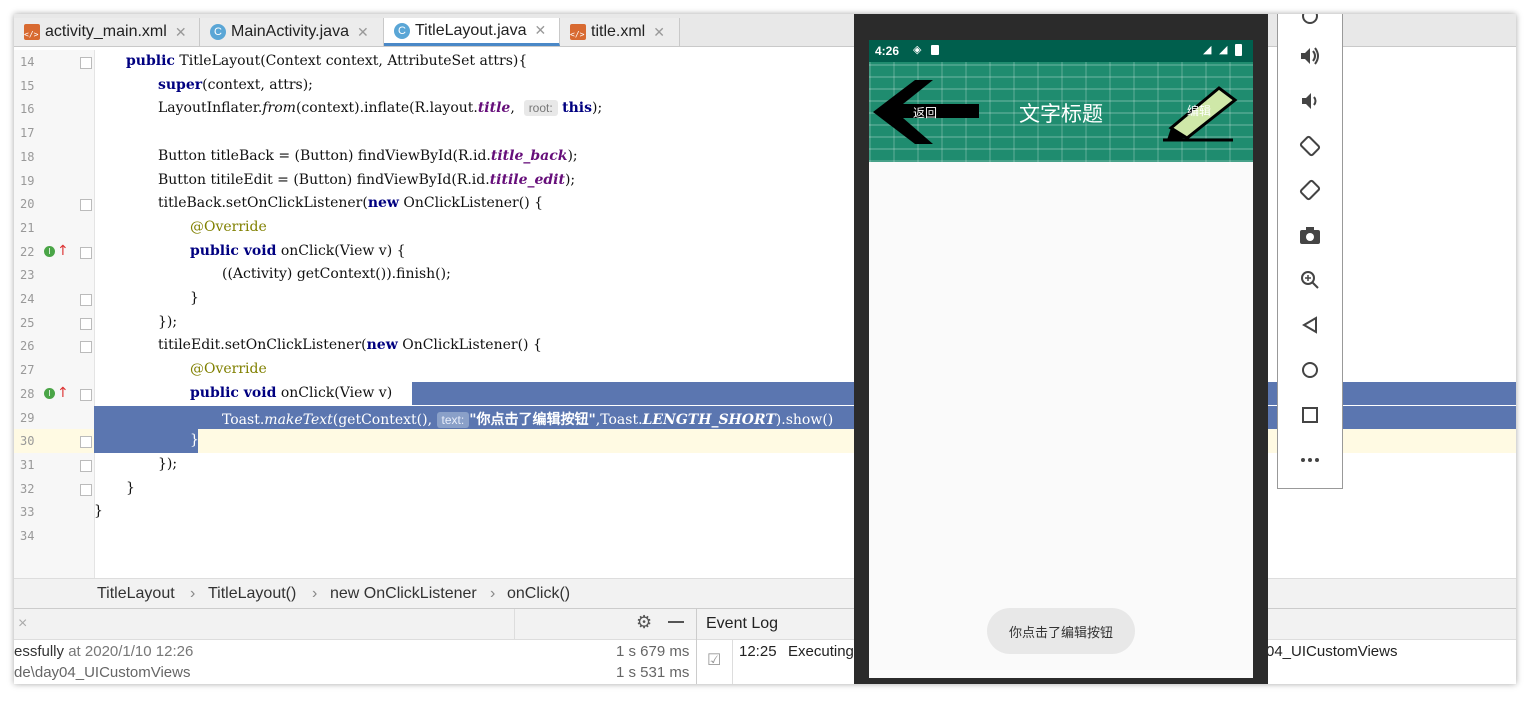  Describe the element at coordinates (403, 594) in the screenshot. I see `breadcrumb-item: new OnClickListener` at that location.